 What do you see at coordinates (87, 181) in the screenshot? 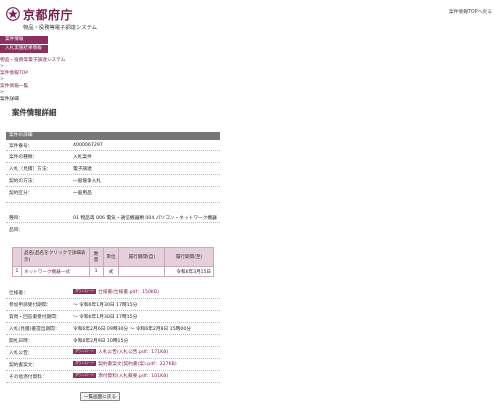
I see `detail-value: 一般競争入札` at bounding box center [87, 181].